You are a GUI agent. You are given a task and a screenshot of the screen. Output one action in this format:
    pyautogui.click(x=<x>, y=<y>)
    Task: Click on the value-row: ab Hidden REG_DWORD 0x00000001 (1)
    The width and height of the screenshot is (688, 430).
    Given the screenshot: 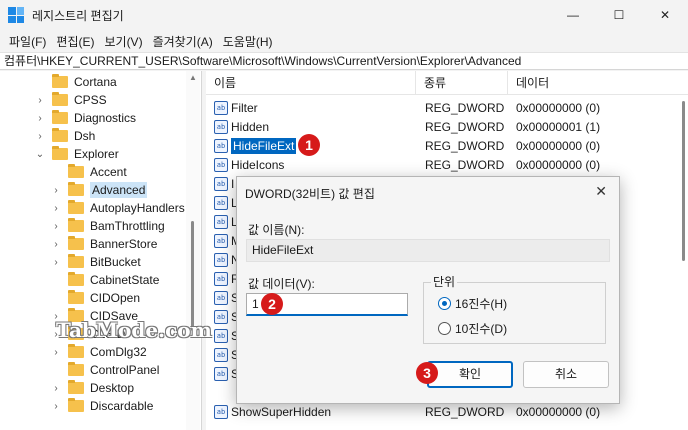 What is the action you would take?
    pyautogui.click(x=441, y=126)
    